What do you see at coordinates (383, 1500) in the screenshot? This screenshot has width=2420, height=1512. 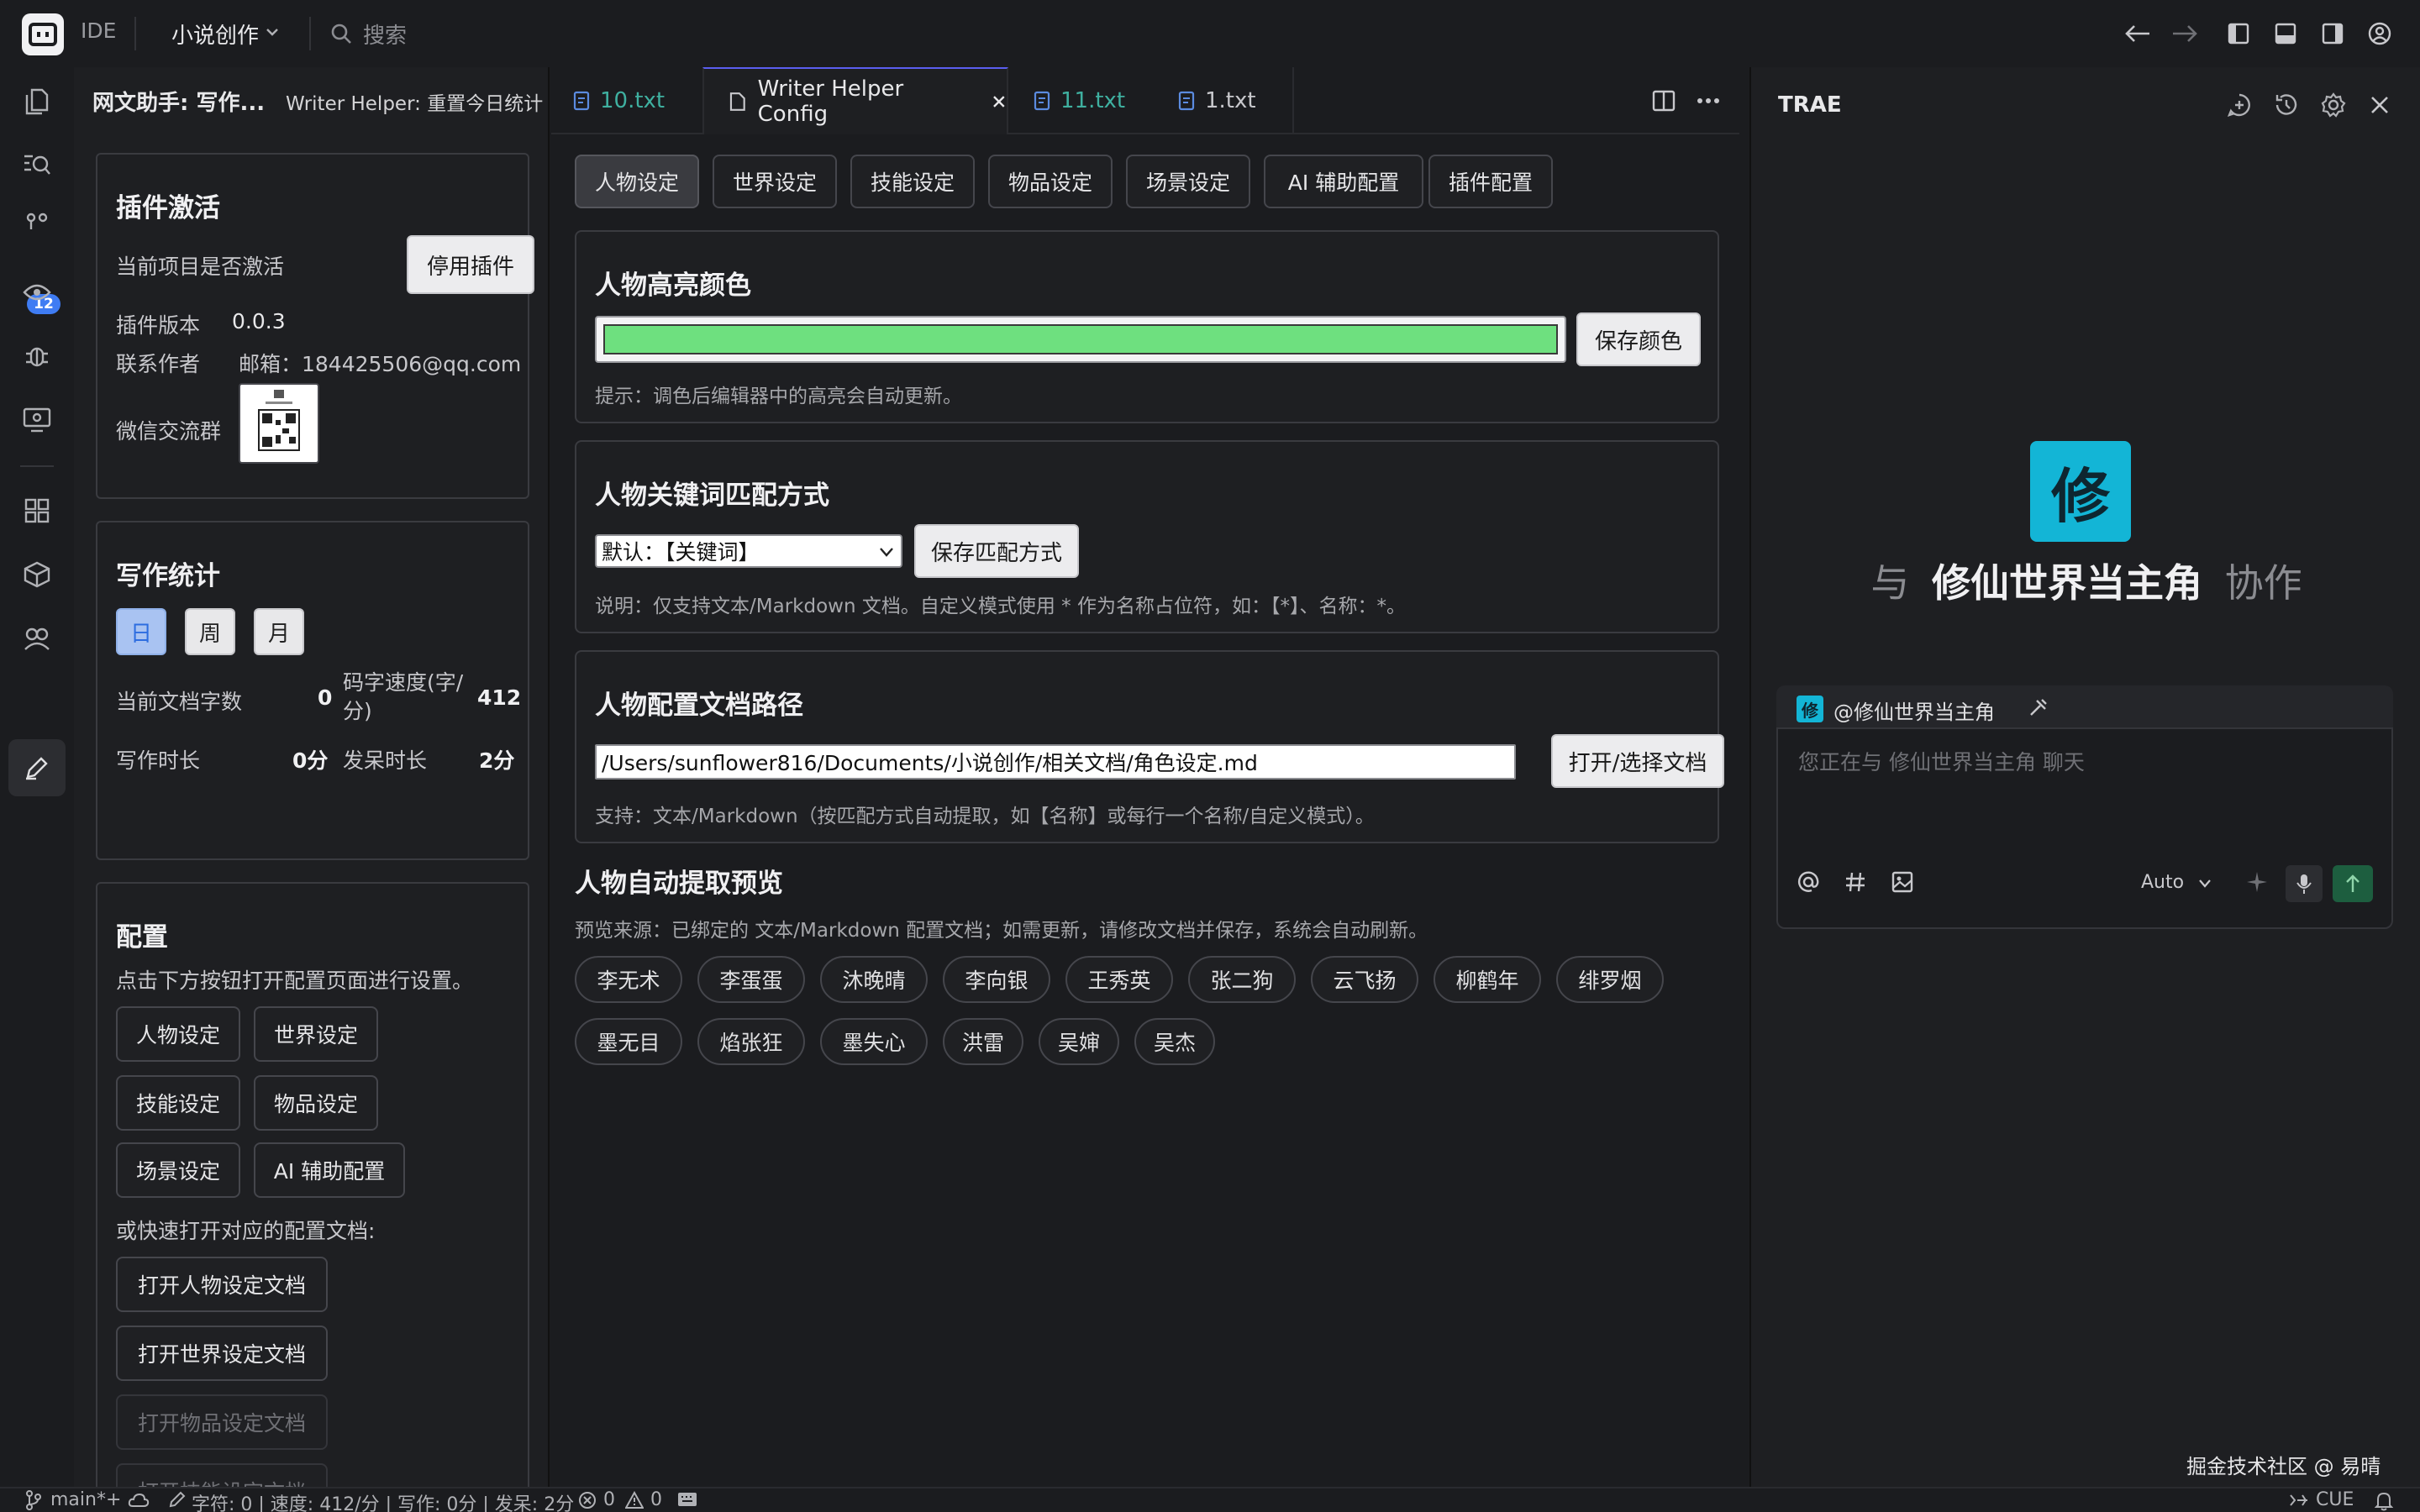 I see `writing-stats-status: 字符: 0 | 速度: 412/分 | 写作: 0分 | 发呆: 2分` at bounding box center [383, 1500].